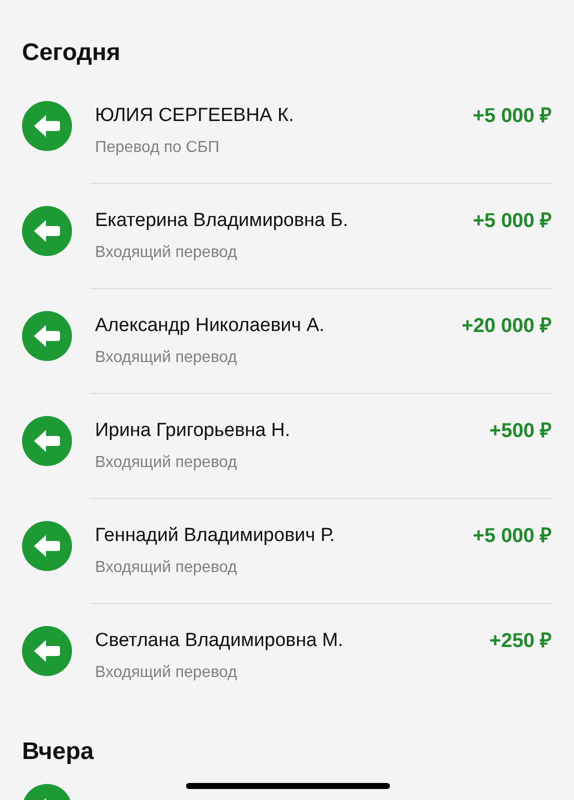 Image resolution: width=574 pixels, height=800 pixels. I want to click on sender-name: Геннадий Владимирович Р., so click(215, 536).